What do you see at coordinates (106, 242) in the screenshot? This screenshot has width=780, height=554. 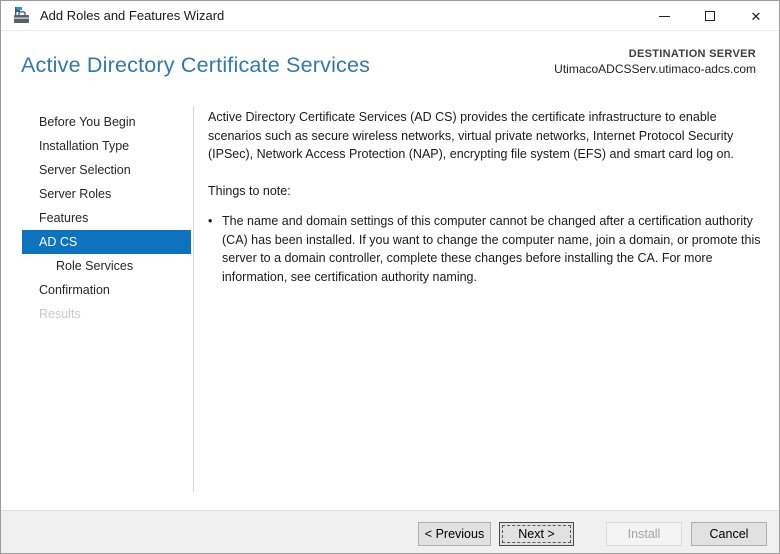 I see `sidebar-item-ad-cs: AD CS` at bounding box center [106, 242].